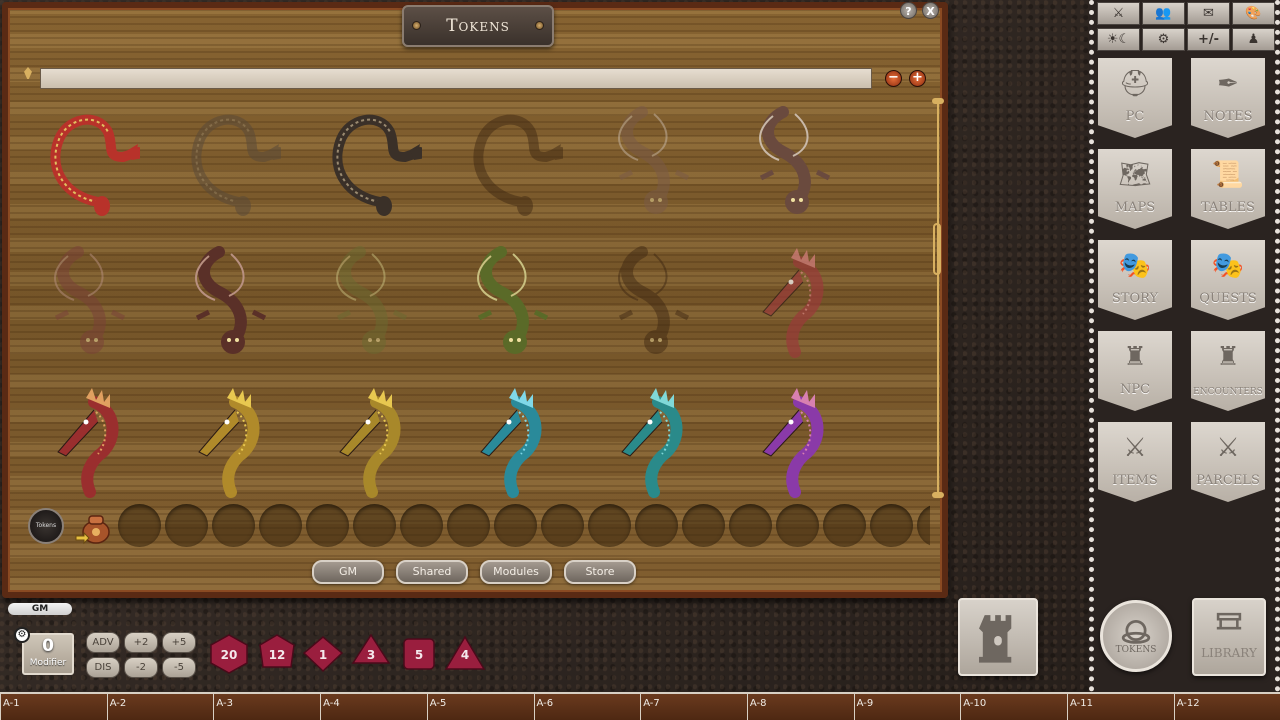 The width and height of the screenshot is (1280, 720). I want to click on tab-shared: Shared, so click(432, 572).